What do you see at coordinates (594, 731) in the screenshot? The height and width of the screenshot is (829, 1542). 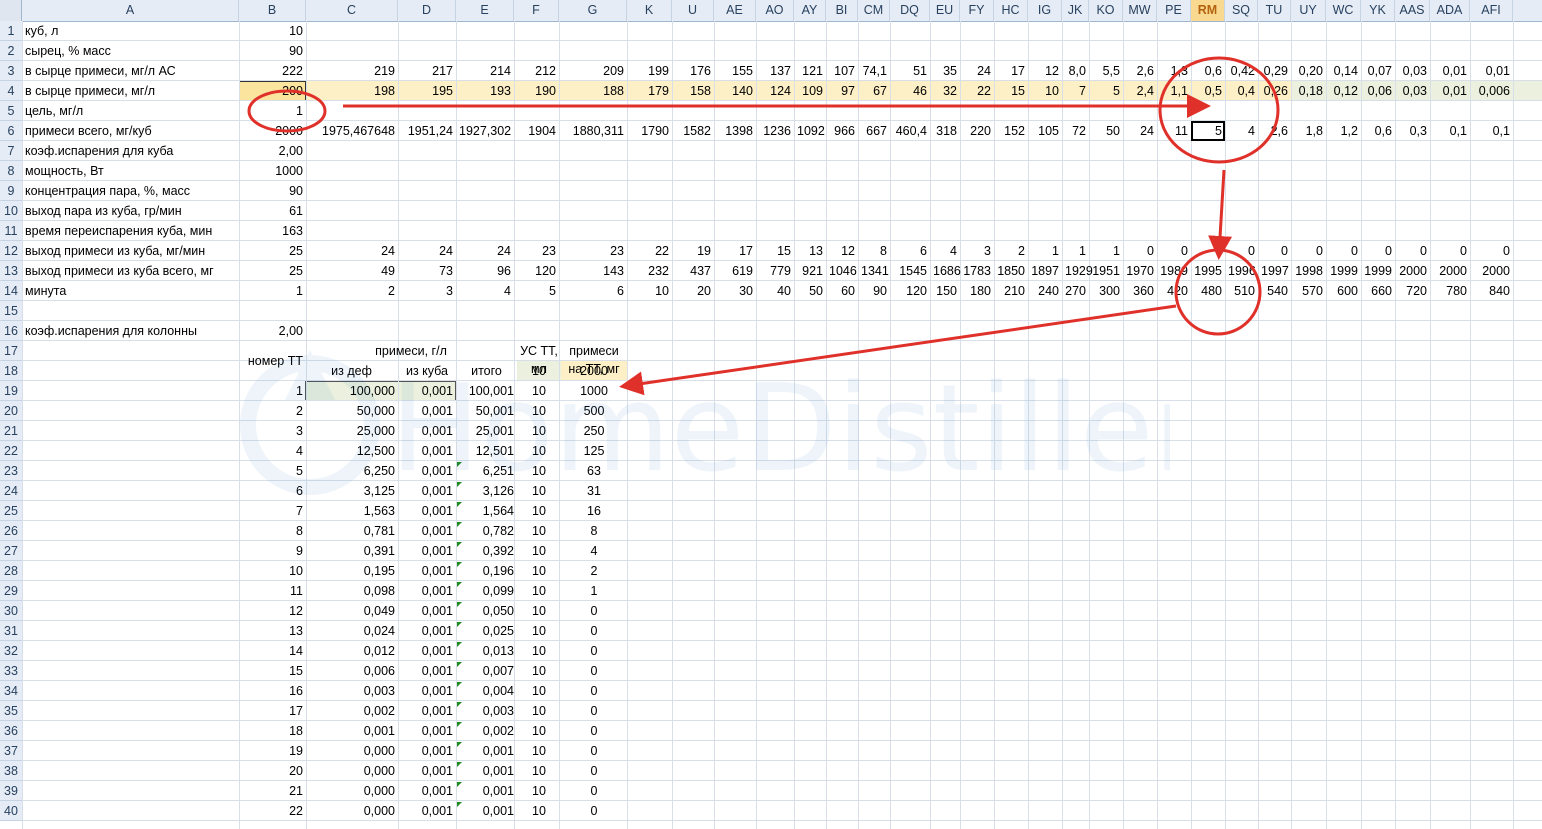 I see `table-pr-tt-18: 0` at bounding box center [594, 731].